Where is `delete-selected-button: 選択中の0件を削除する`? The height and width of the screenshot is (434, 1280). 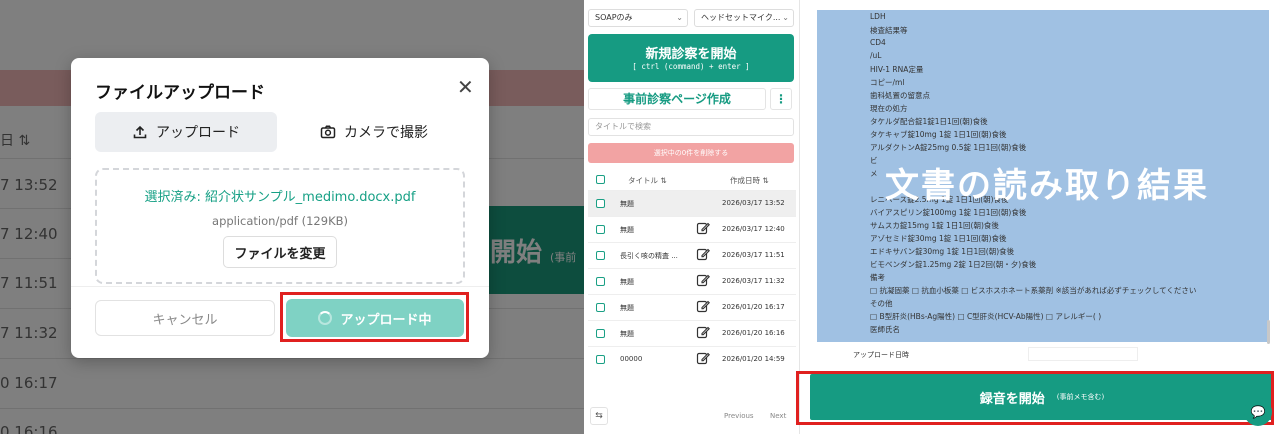
delete-selected-button: 選択中の0件を削除する is located at coordinates (691, 153).